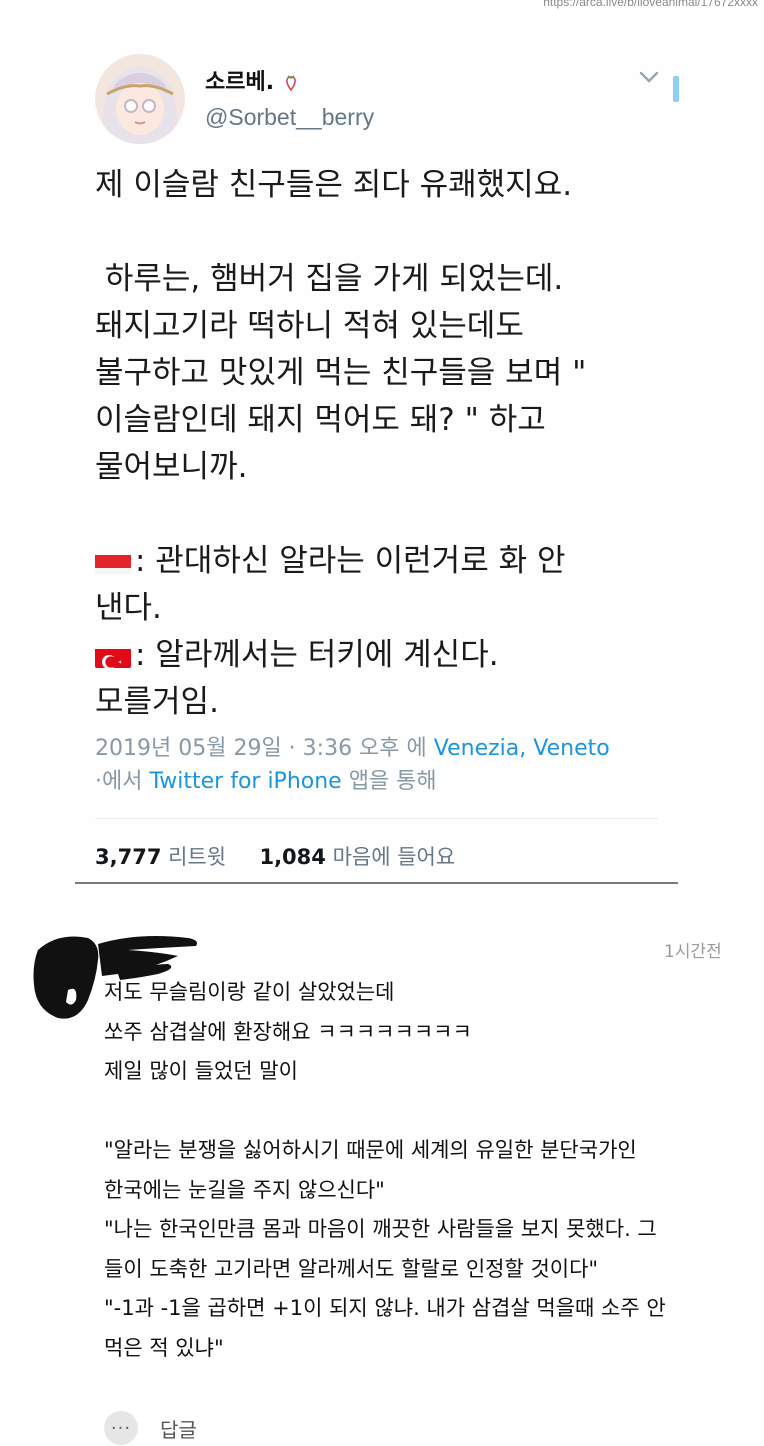 The height and width of the screenshot is (1446, 764). I want to click on turkey-flag-icon, so click(113, 655).